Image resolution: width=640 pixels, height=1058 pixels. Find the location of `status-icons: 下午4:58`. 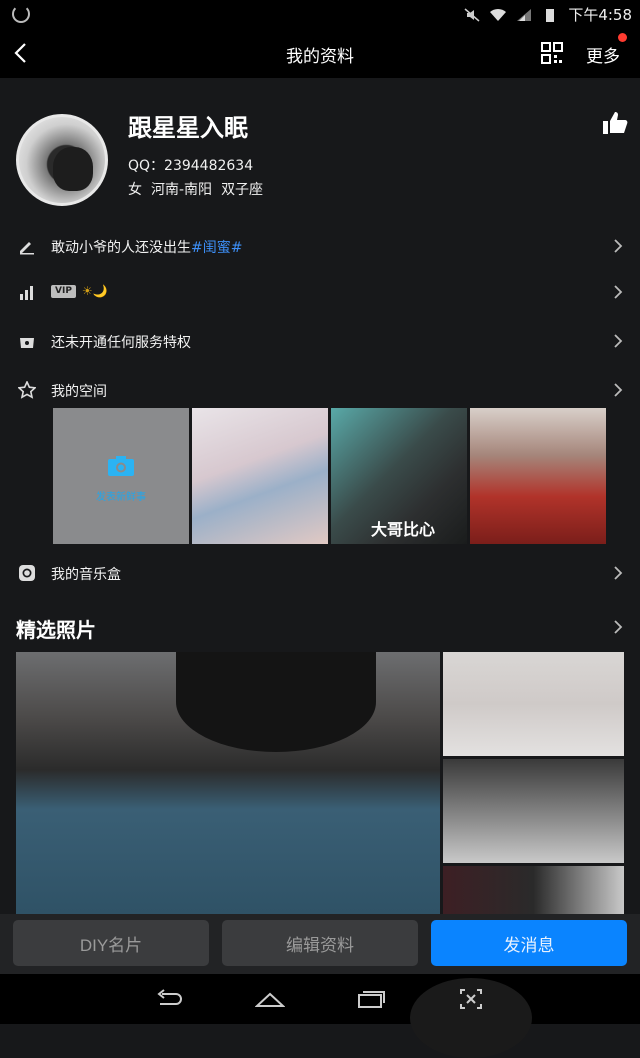

status-icons: 下午4:58 is located at coordinates (548, 14).